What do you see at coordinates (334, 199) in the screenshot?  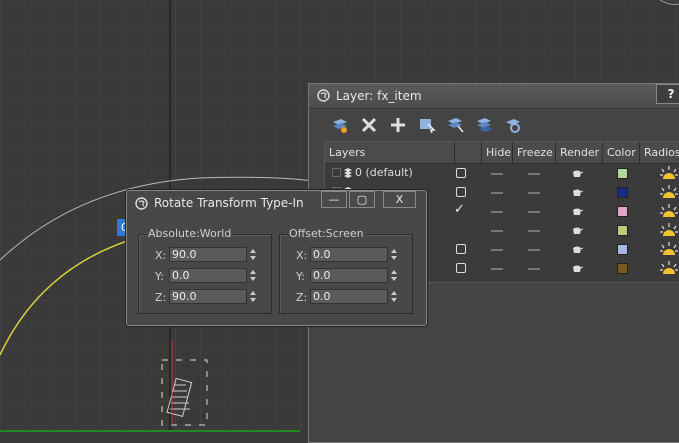 I see `minimize-button: —` at bounding box center [334, 199].